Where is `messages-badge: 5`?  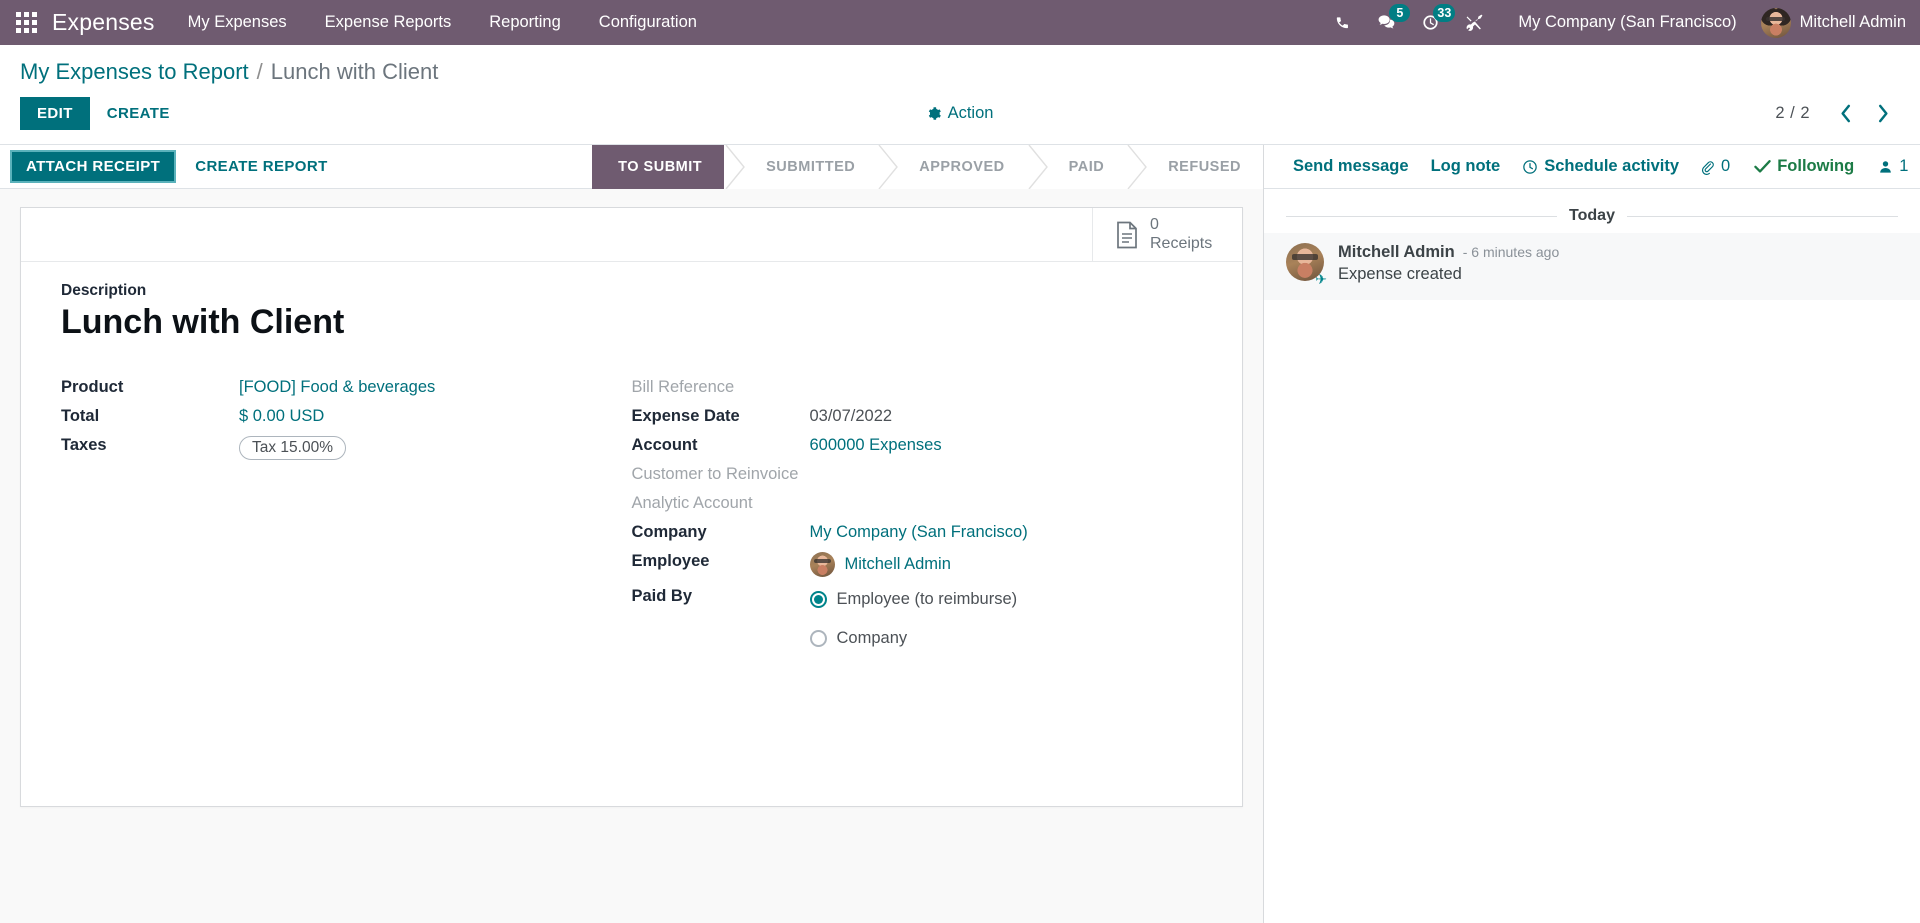
messages-badge: 5 is located at coordinates (1400, 13).